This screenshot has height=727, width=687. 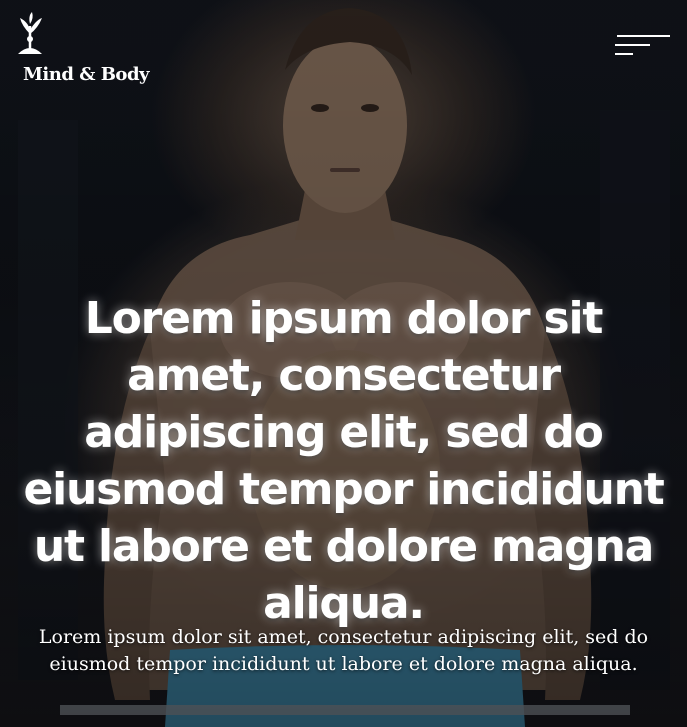 What do you see at coordinates (84, 48) in the screenshot?
I see `brand-logo: Mind & Body` at bounding box center [84, 48].